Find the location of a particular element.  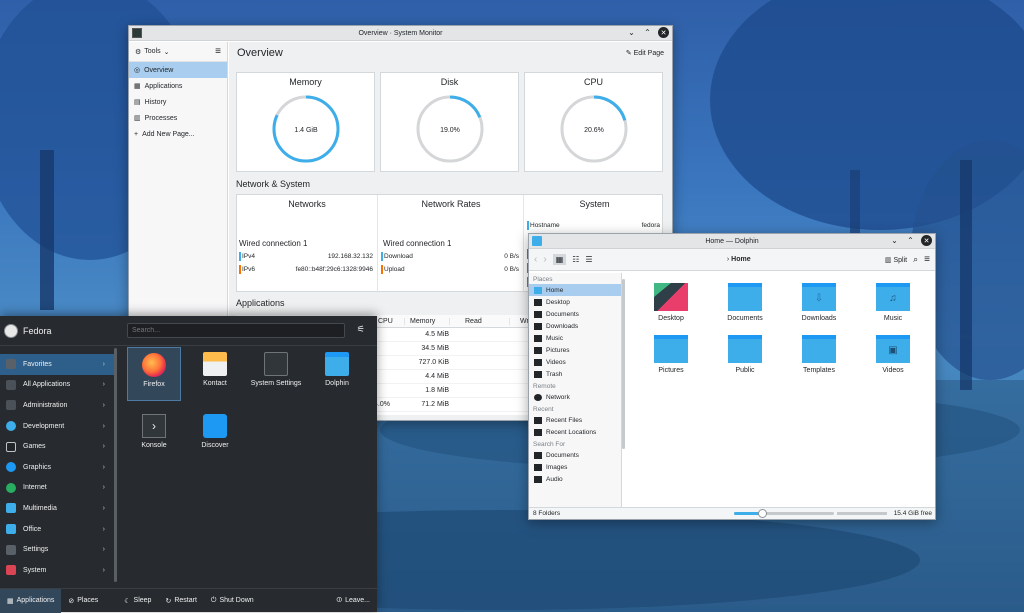

search-icon: ⌕ is located at coordinates (915, 259).